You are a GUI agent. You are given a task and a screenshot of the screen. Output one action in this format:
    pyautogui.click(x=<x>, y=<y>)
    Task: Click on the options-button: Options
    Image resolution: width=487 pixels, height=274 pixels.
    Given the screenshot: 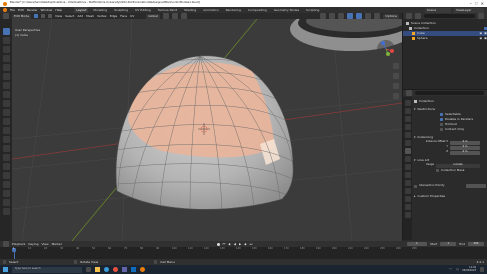 What is the action you would take?
    pyautogui.click(x=391, y=16)
    